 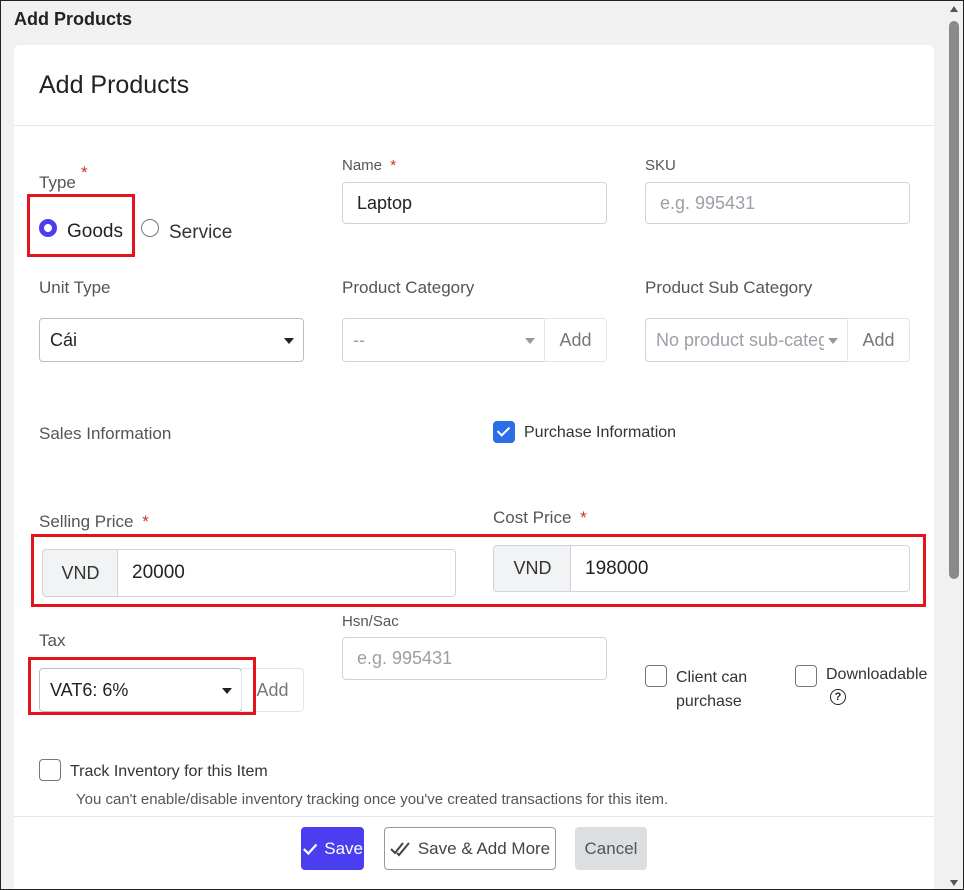 What do you see at coordinates (332, 848) in the screenshot?
I see `save-button: Save` at bounding box center [332, 848].